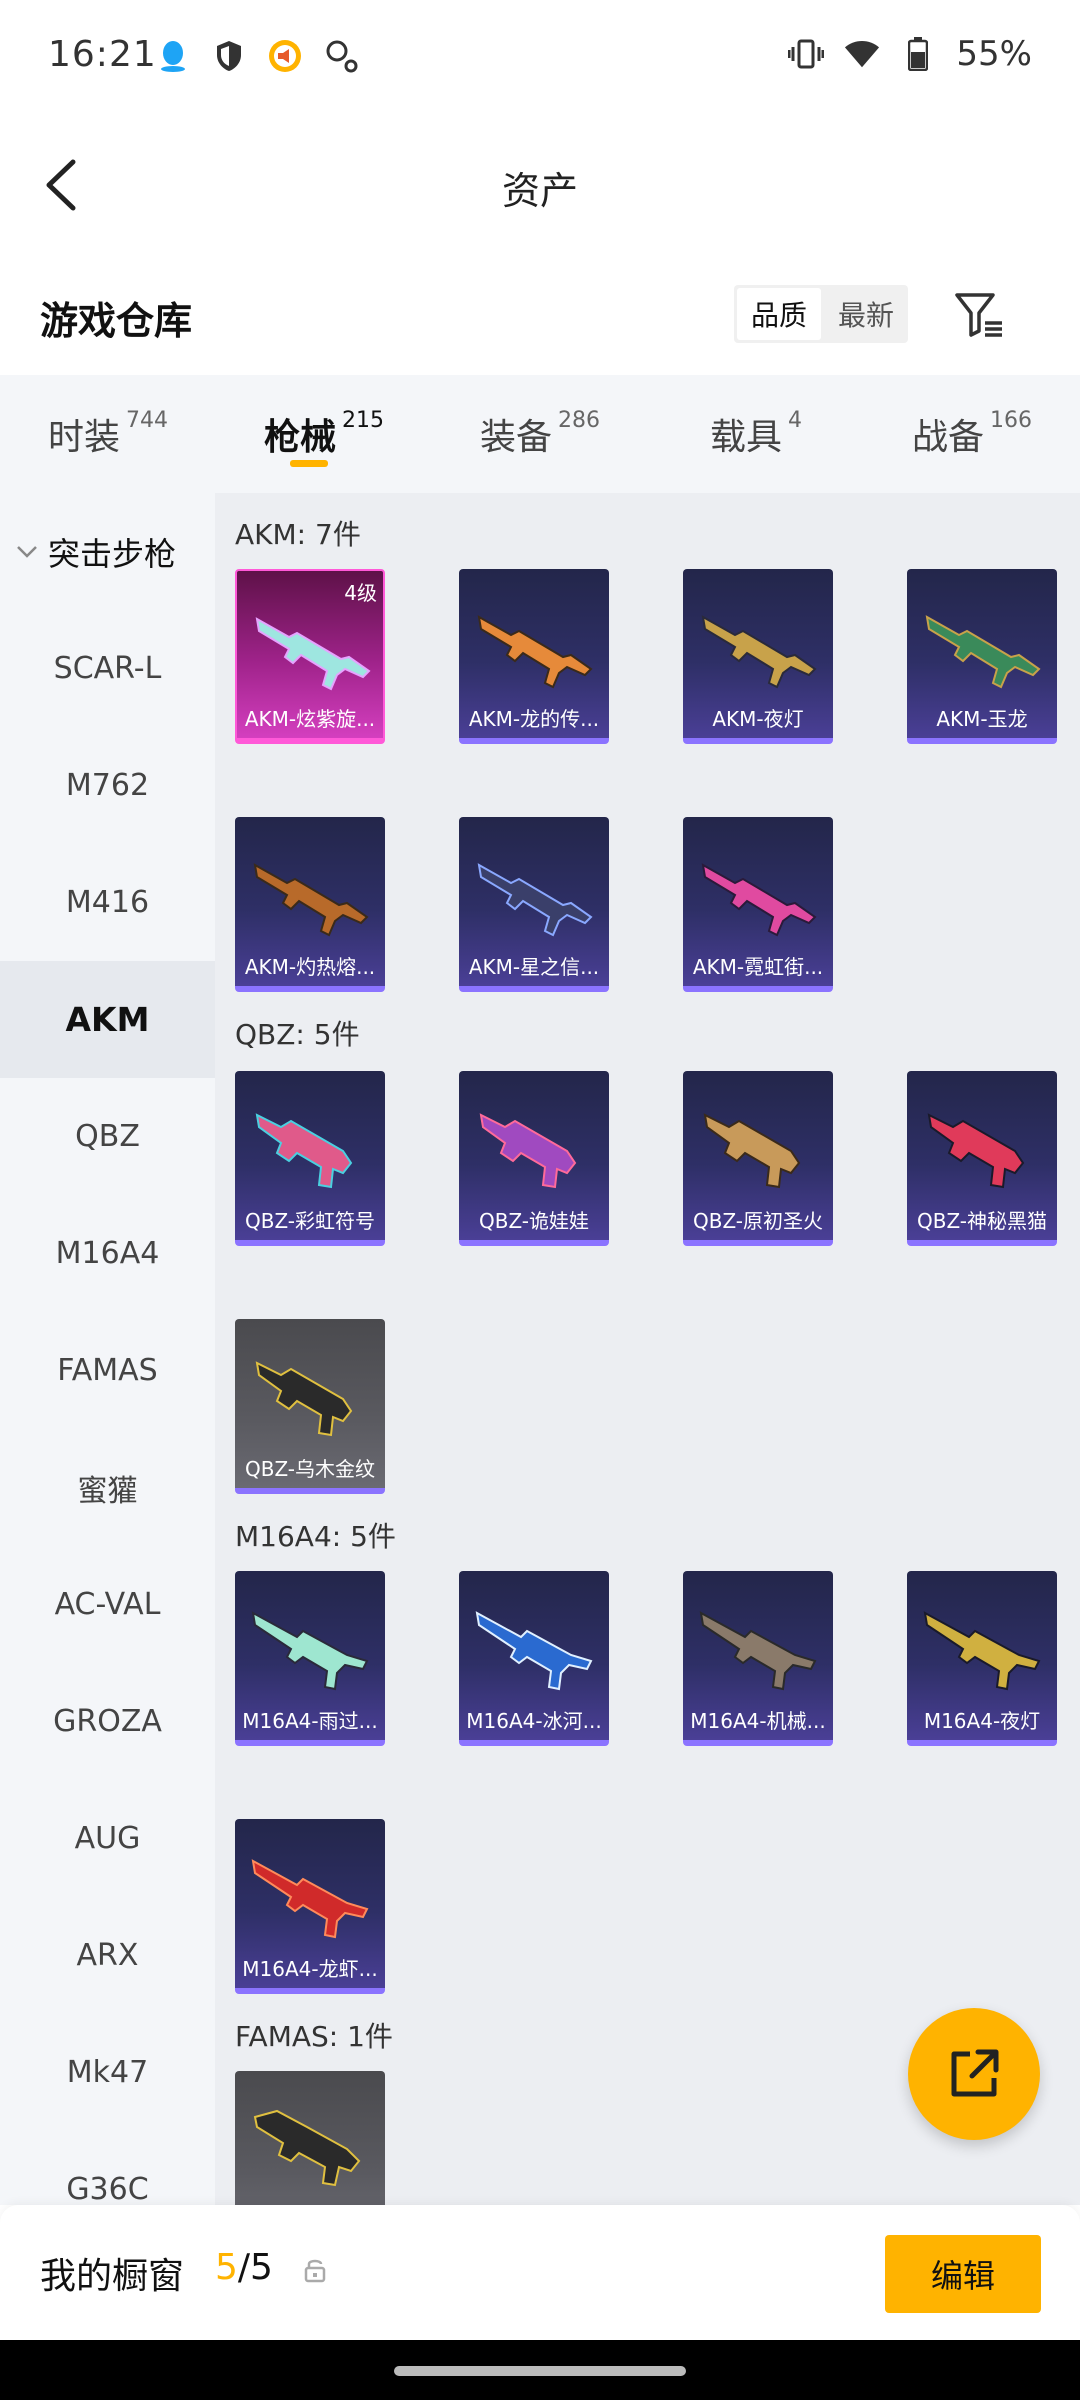  Describe the element at coordinates (27, 551) in the screenshot. I see `chevron-down-icon` at that location.